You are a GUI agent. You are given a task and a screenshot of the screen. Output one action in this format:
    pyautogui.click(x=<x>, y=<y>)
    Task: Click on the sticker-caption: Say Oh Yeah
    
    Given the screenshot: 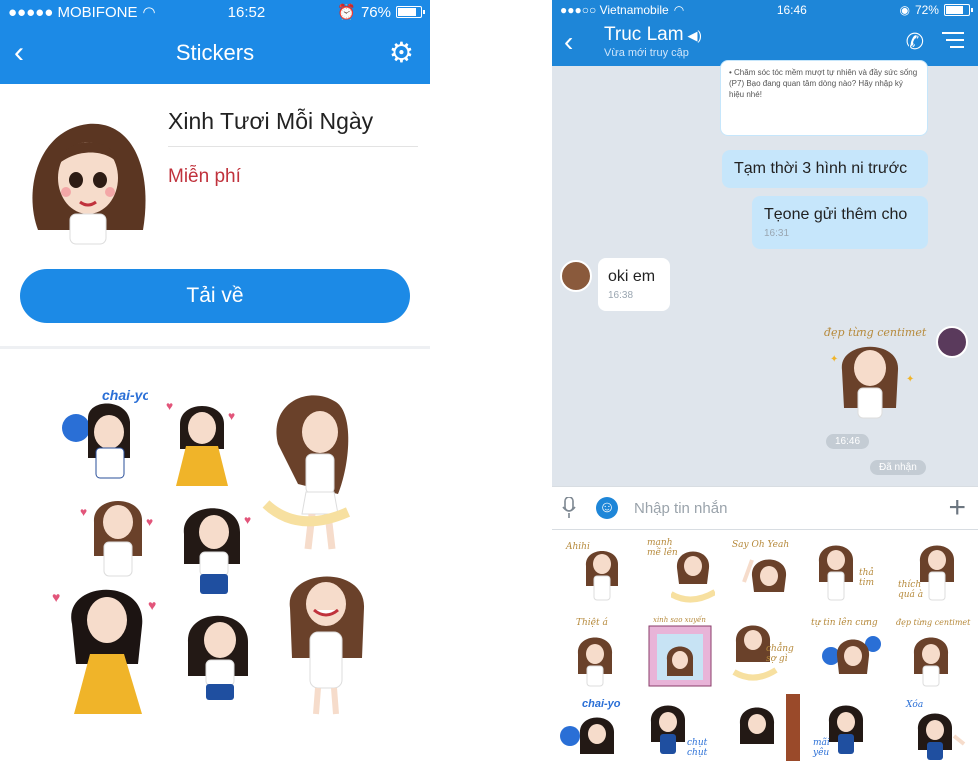 What is the action you would take?
    pyautogui.click(x=761, y=545)
    